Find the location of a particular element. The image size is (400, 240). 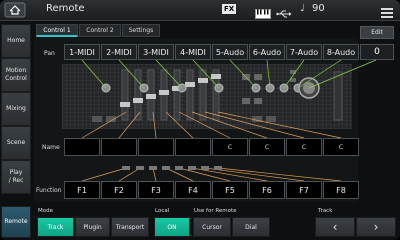

function-button-f3: F3 is located at coordinates (156, 190).